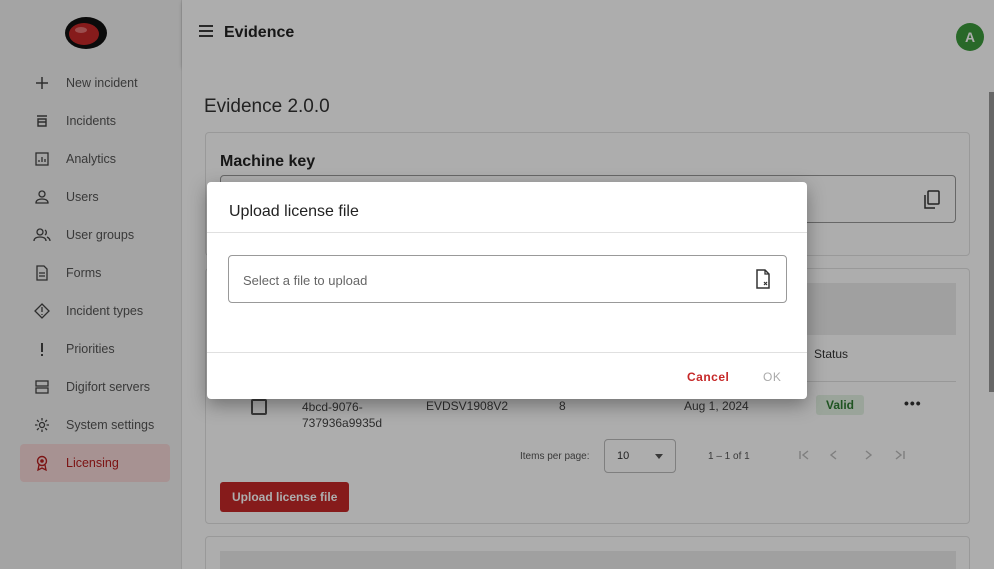  Describe the element at coordinates (507, 279) in the screenshot. I see `file-upload-input: Select a file to upload` at that location.